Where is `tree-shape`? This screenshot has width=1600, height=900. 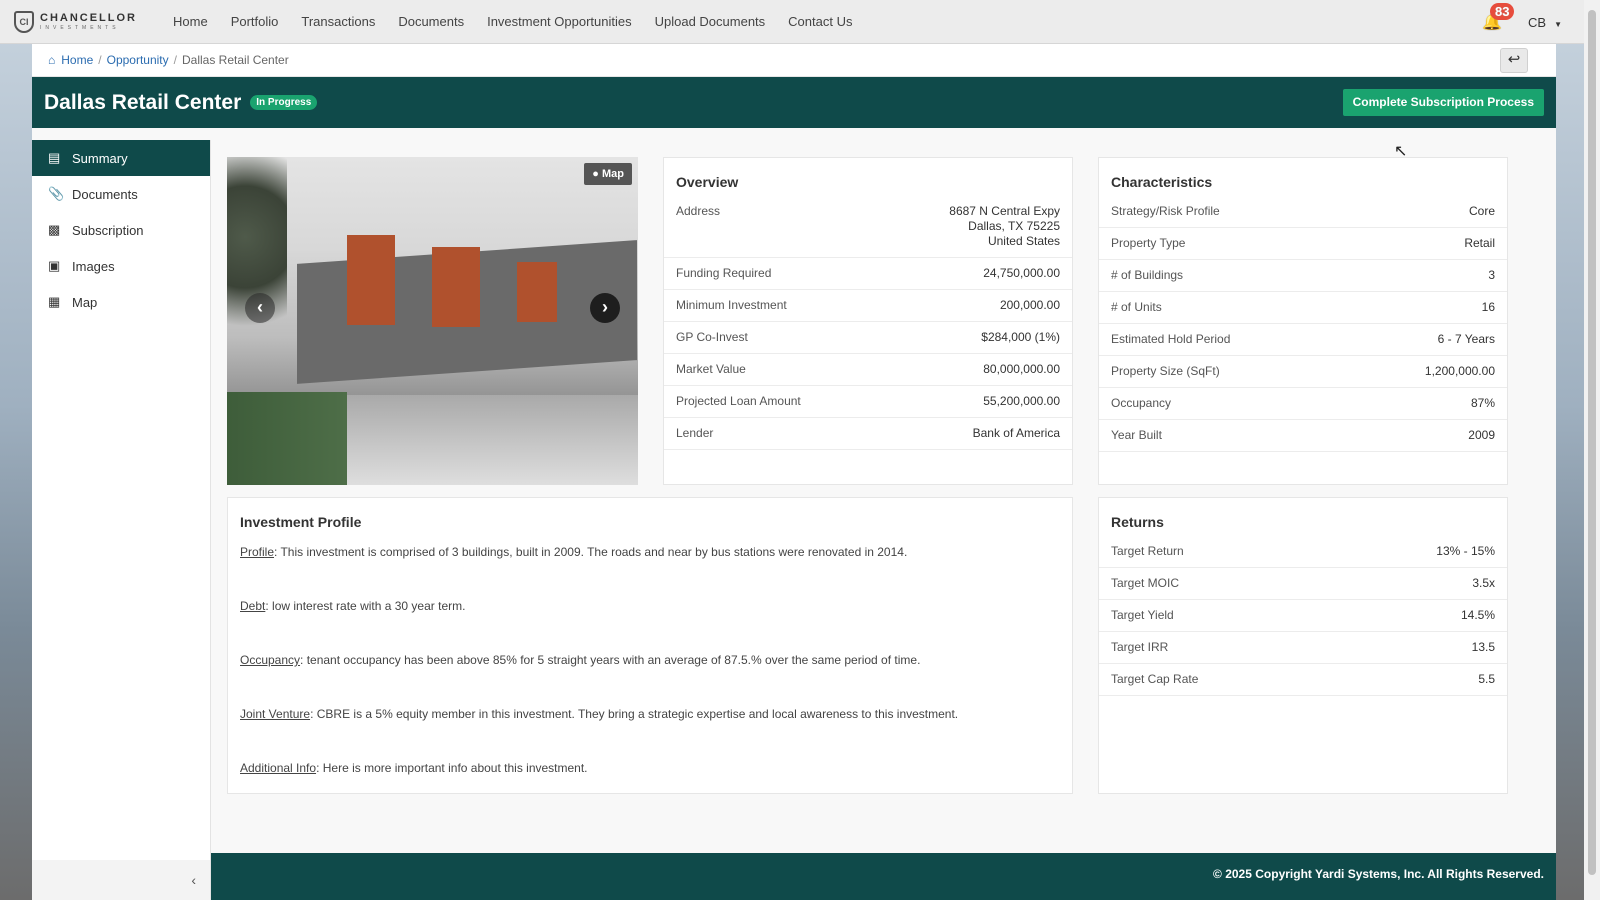
tree-shape is located at coordinates (257, 257).